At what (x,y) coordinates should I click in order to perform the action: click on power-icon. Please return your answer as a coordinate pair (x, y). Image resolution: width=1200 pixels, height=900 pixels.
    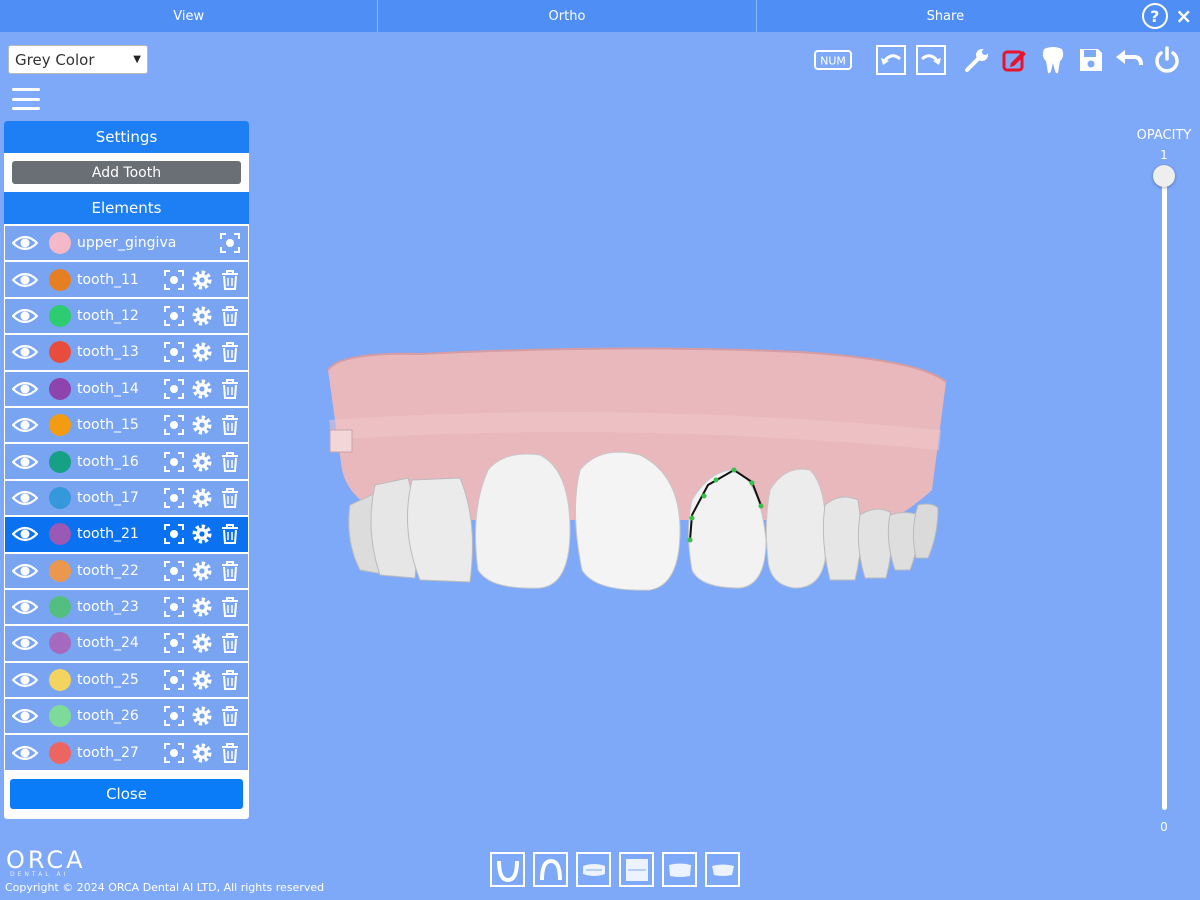
    Looking at the image, I should click on (1167, 60).